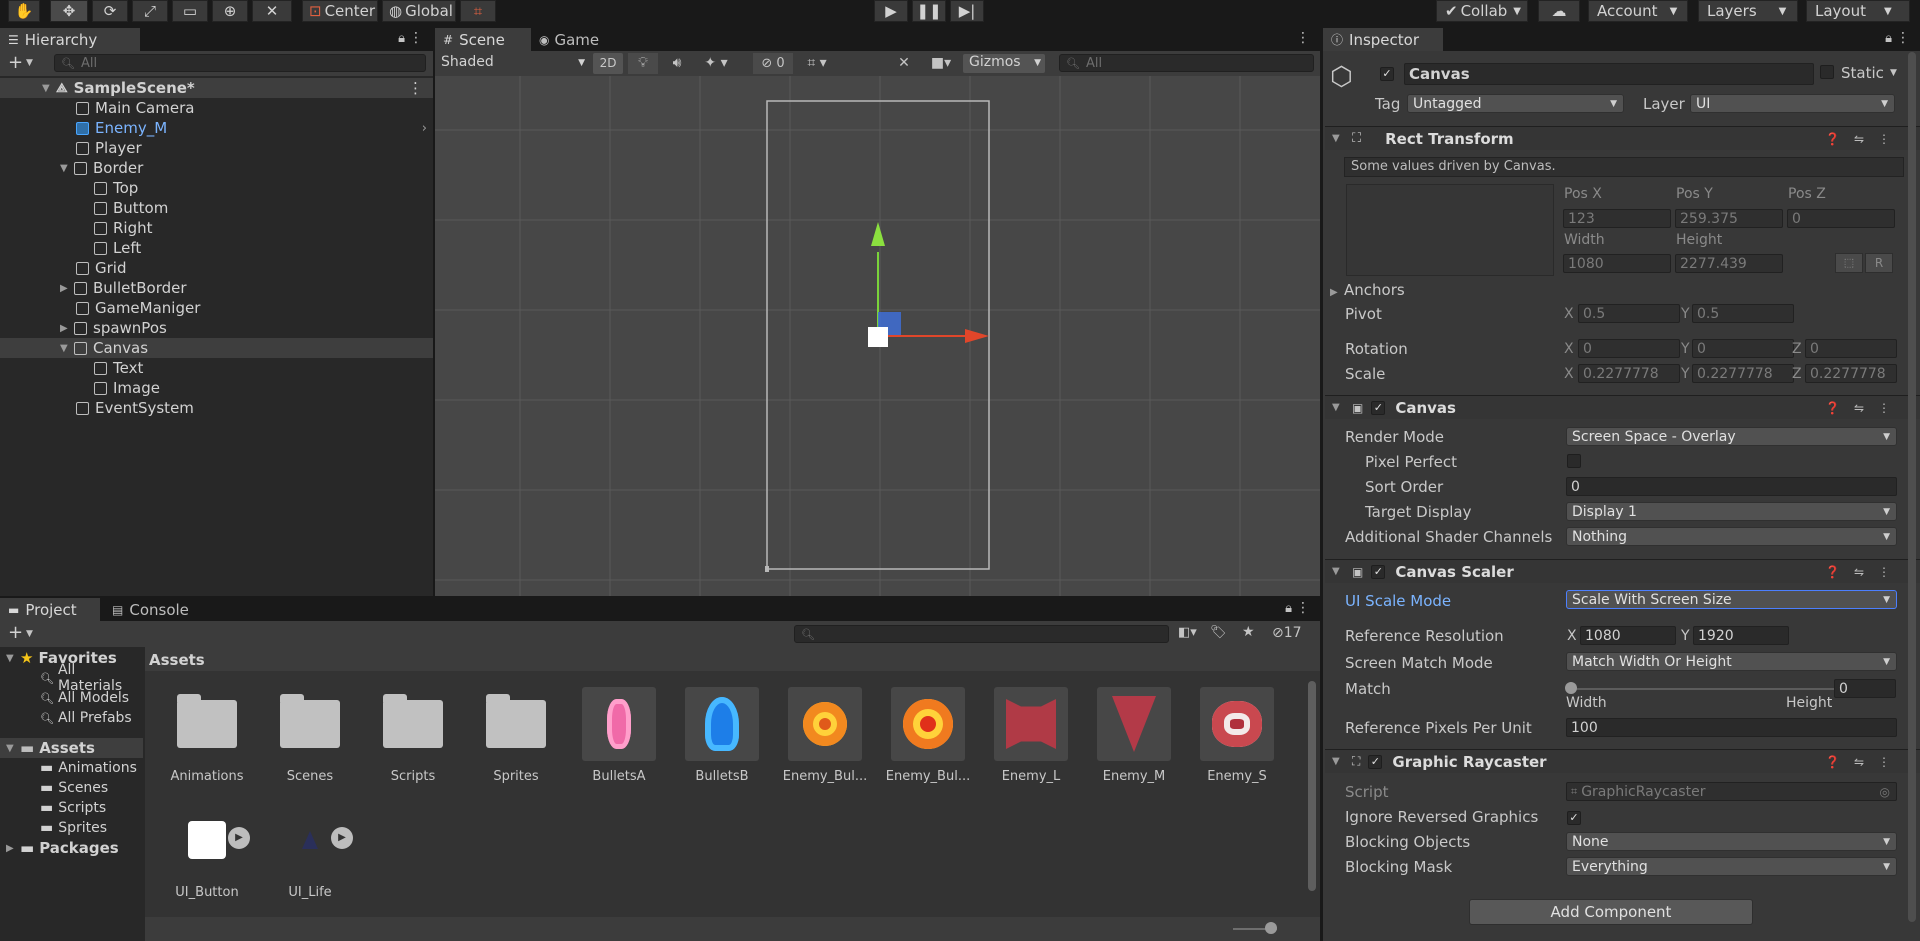 The image size is (1920, 941). What do you see at coordinates (1731, 536) in the screenshot?
I see `shader-channels-dropdown: Nothing ▼` at bounding box center [1731, 536].